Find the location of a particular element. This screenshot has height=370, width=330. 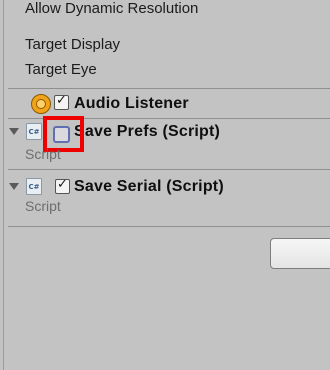

add-component-button is located at coordinates (300, 253).